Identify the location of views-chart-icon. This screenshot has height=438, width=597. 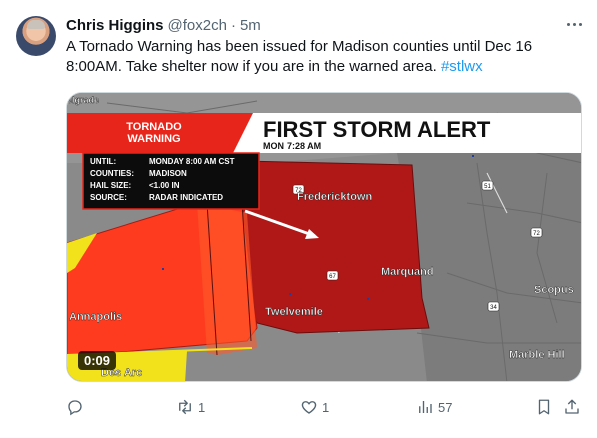
(425, 407).